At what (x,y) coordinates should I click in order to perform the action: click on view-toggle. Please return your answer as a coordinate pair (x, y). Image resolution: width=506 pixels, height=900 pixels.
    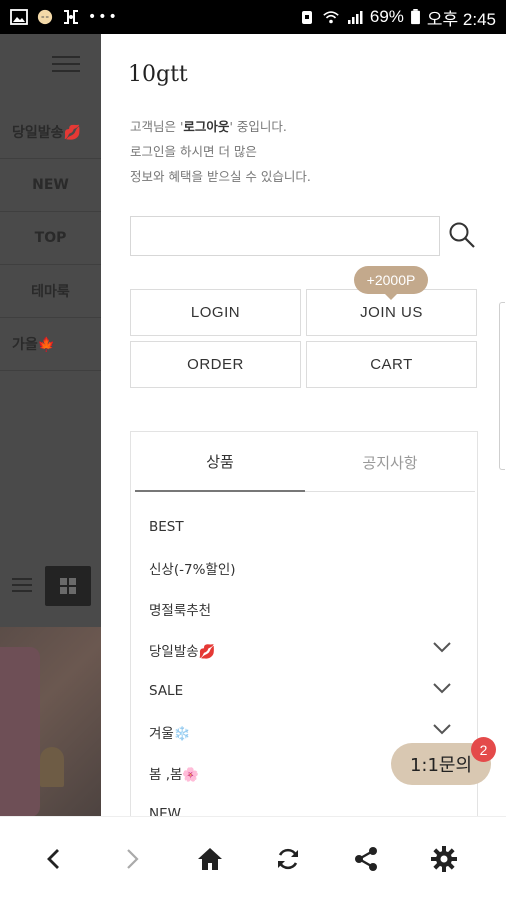
    Looking at the image, I should click on (50, 586).